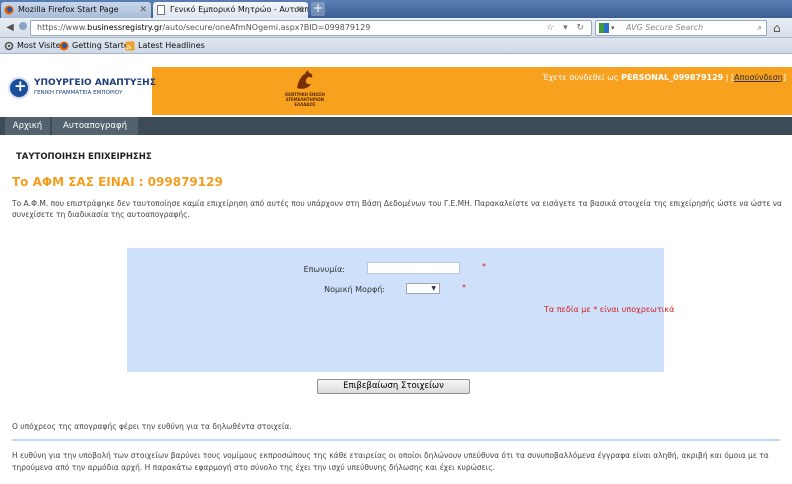  What do you see at coordinates (9, 46) in the screenshot?
I see `gear-icon` at bounding box center [9, 46].